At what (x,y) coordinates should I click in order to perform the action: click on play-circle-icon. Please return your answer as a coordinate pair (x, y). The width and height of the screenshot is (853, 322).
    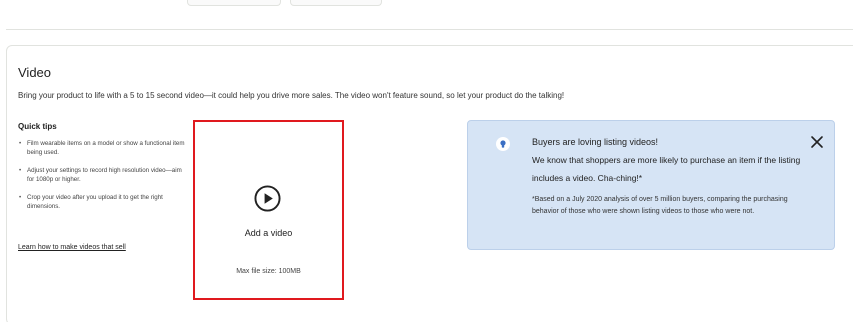
    Looking at the image, I should click on (267, 198).